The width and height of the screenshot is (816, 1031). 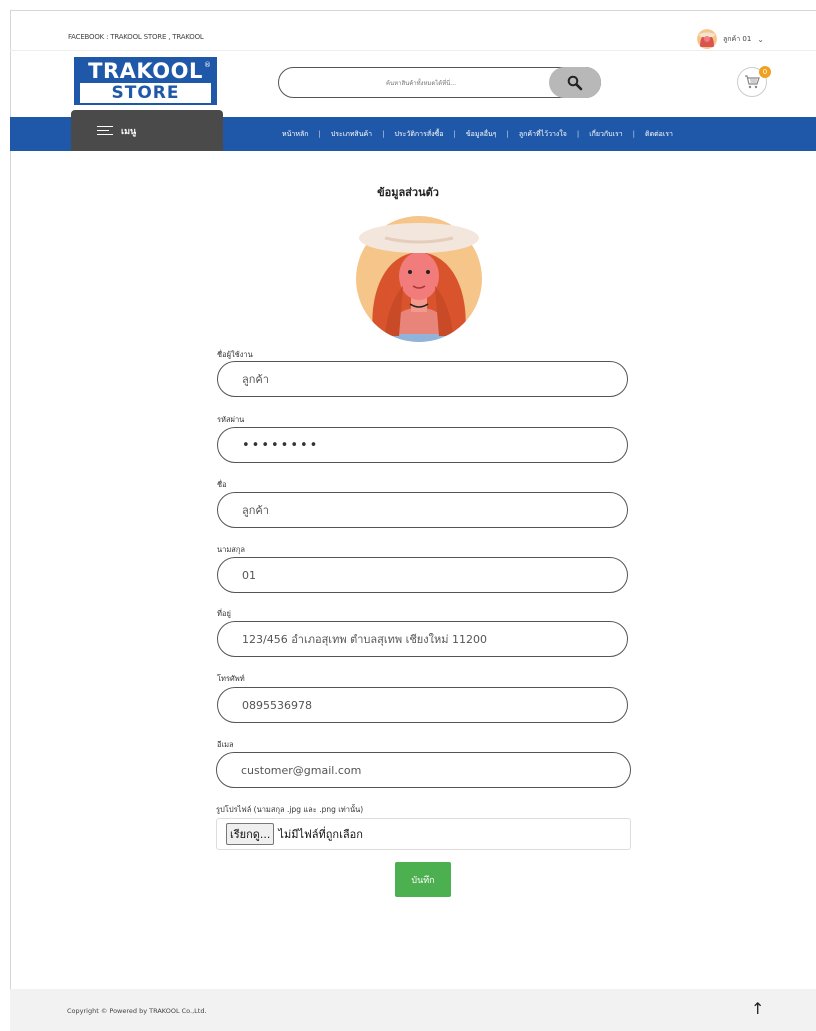 I want to click on email-input, so click(x=423, y=770).